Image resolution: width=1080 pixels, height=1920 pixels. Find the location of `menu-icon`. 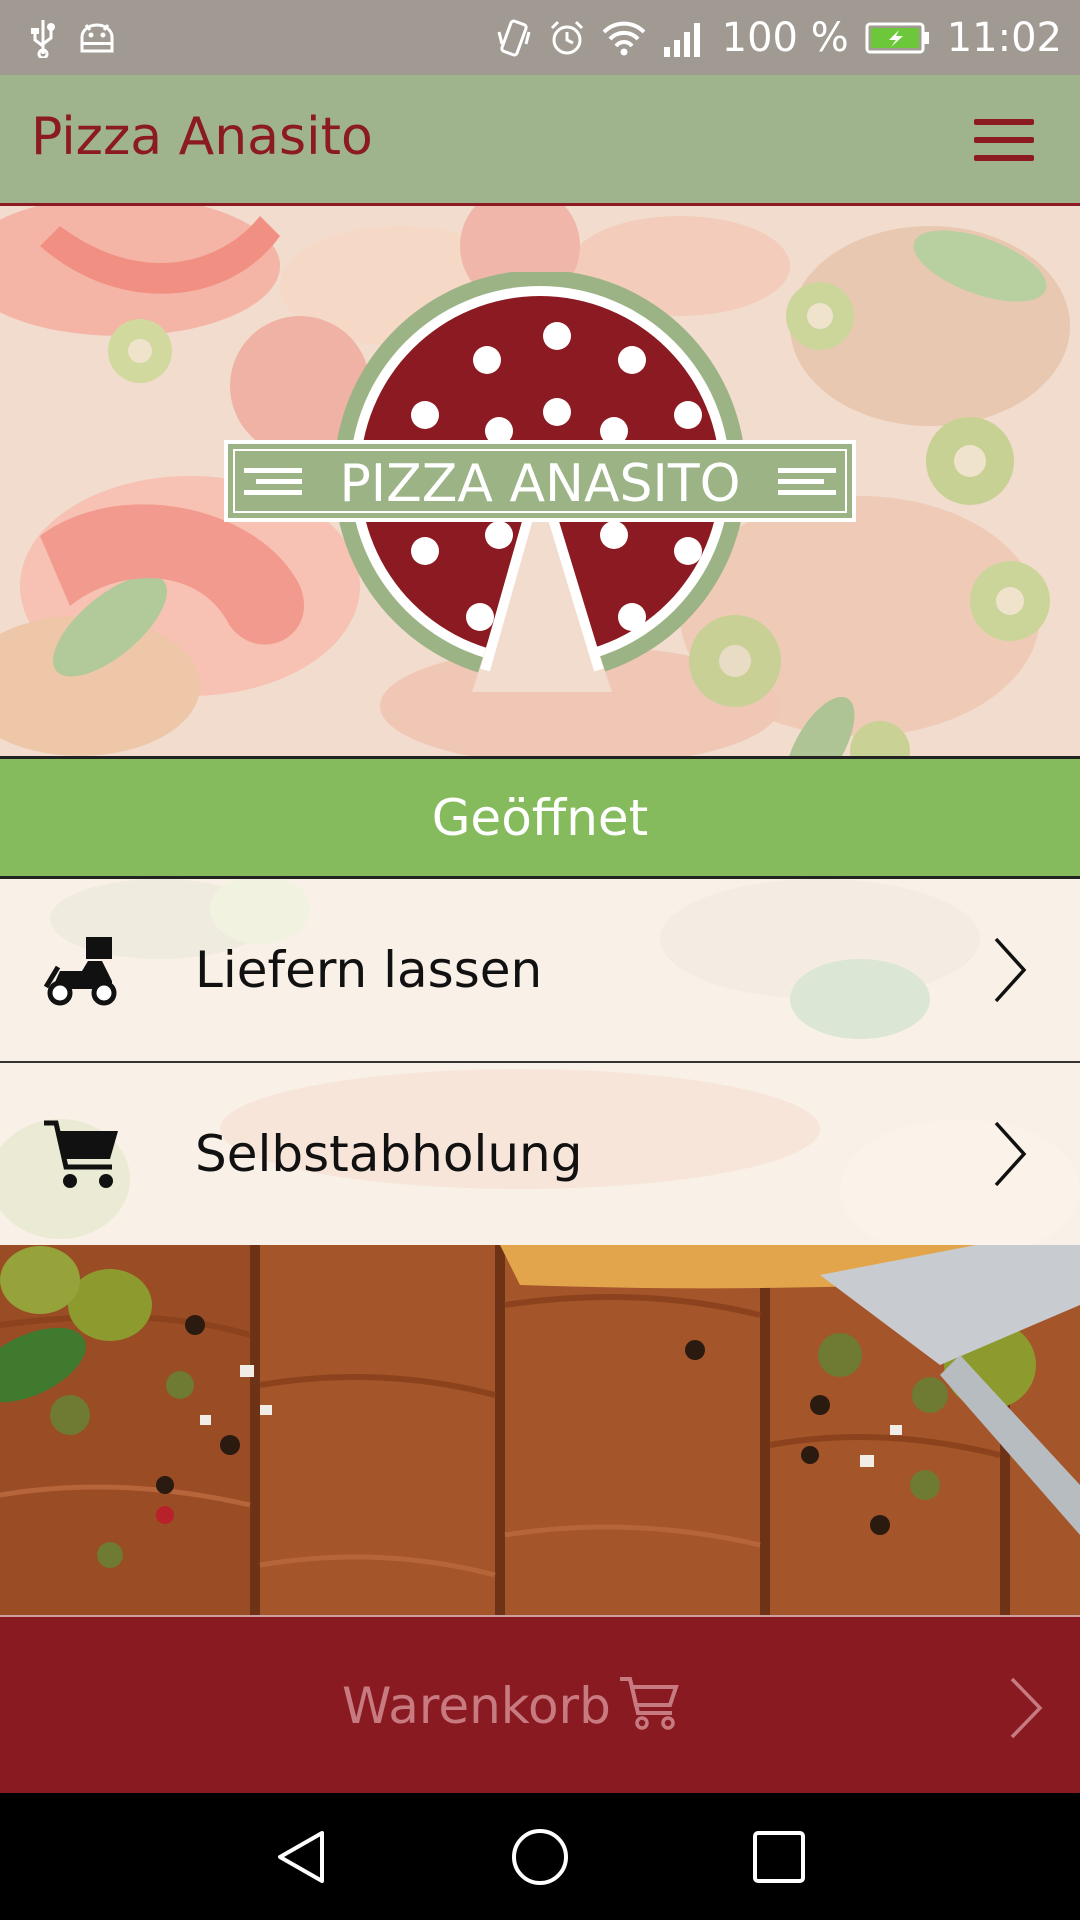

menu-icon is located at coordinates (1004, 140).